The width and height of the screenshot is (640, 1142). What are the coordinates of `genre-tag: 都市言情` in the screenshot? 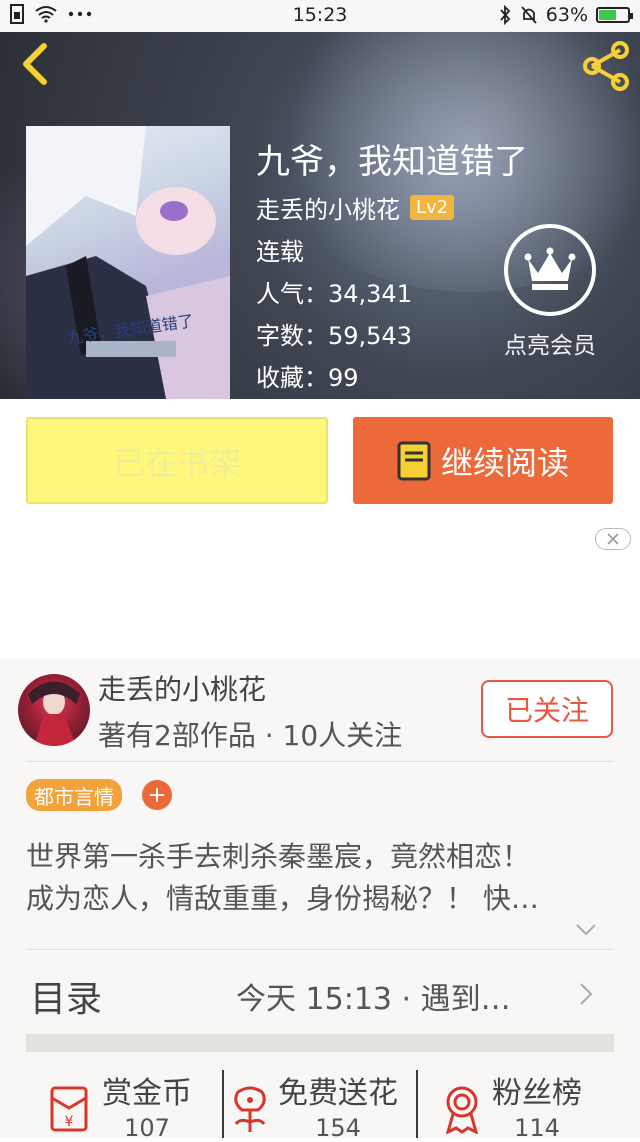 It's located at (74, 795).